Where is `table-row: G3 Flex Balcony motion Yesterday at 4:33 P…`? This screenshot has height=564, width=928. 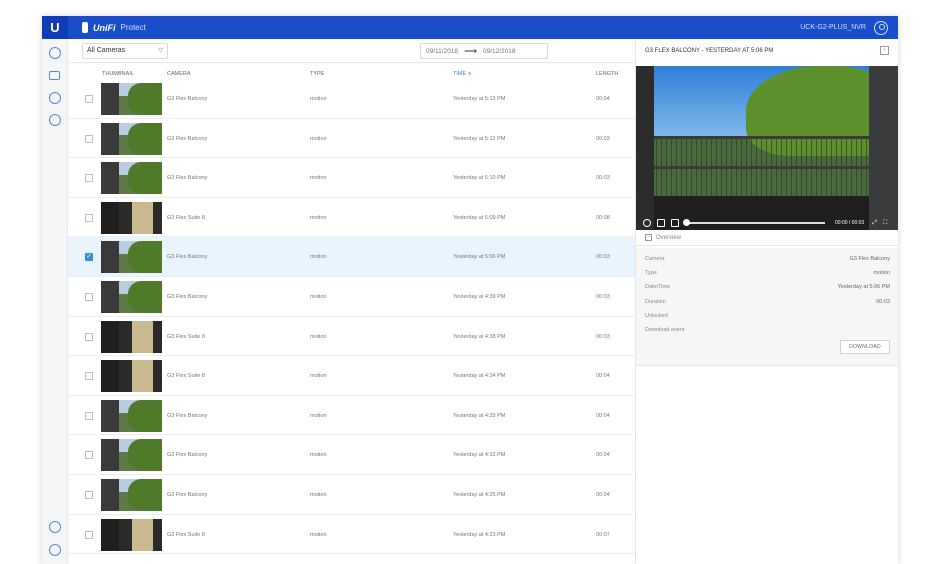 table-row: G3 Flex Balcony motion Yesterday at 4:33 P… is located at coordinates (351, 416).